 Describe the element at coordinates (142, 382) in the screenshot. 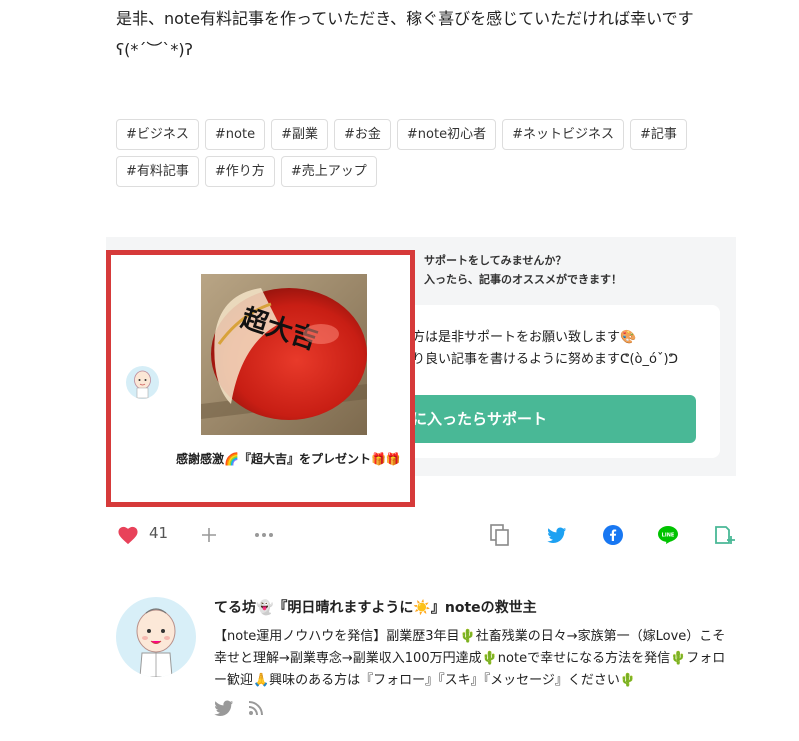

I see `avatar` at that location.